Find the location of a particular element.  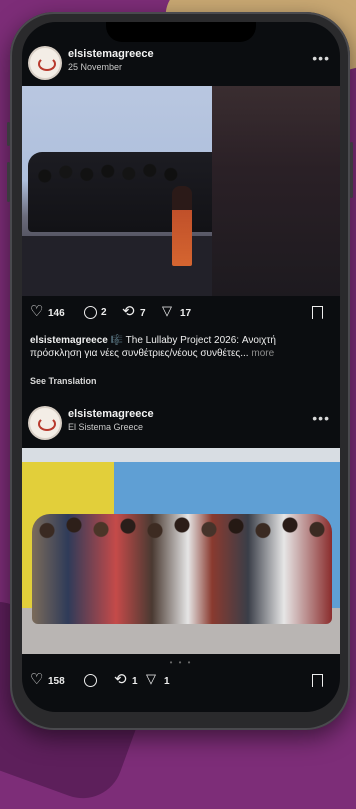

repost-count: 7 is located at coordinates (143, 313).